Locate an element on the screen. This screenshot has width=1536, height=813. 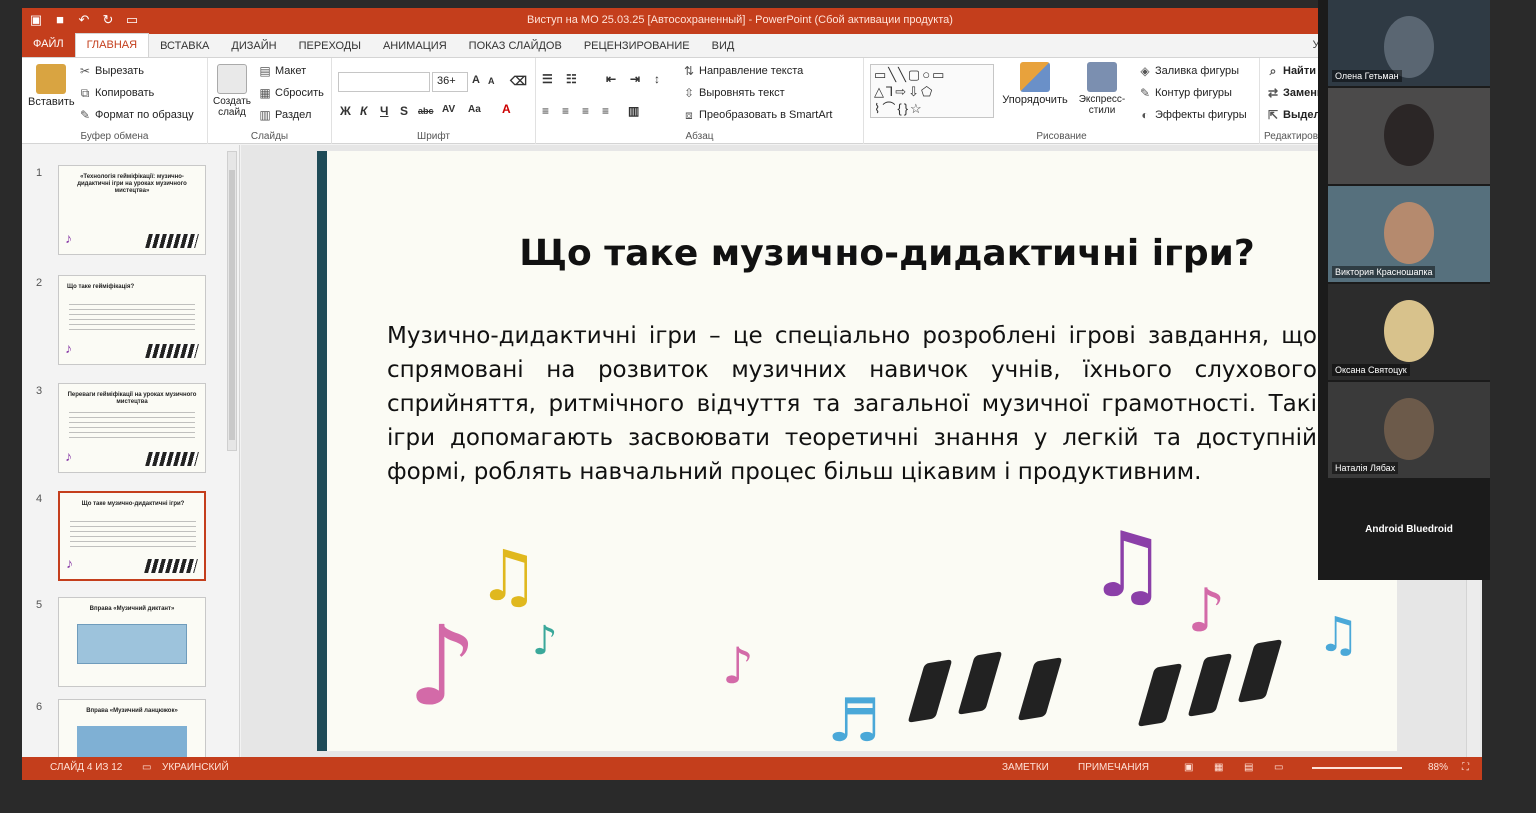
columns-icon: ▥ is located at coordinates (633, 111).